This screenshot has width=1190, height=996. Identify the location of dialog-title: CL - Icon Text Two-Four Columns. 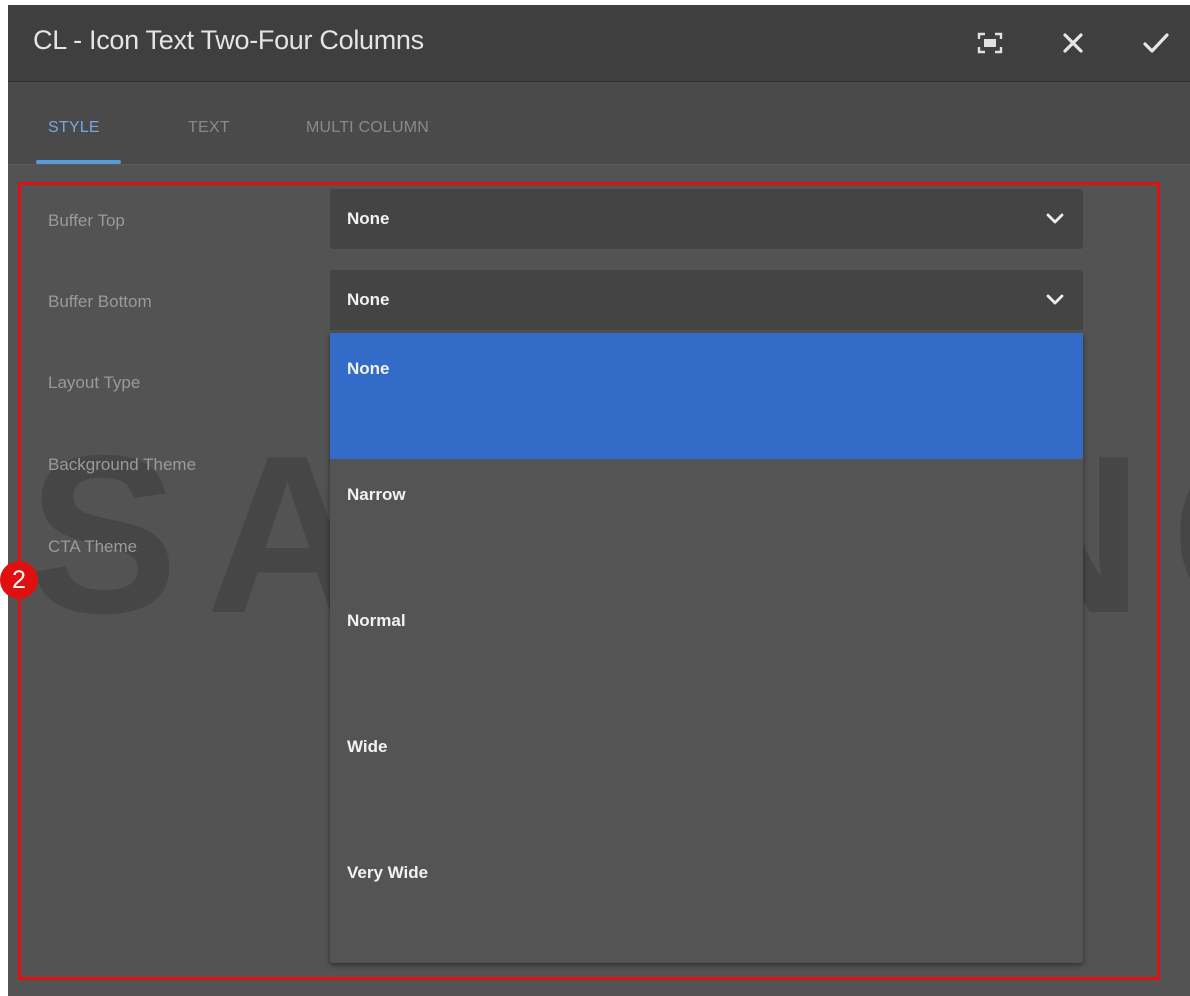
(228, 40).